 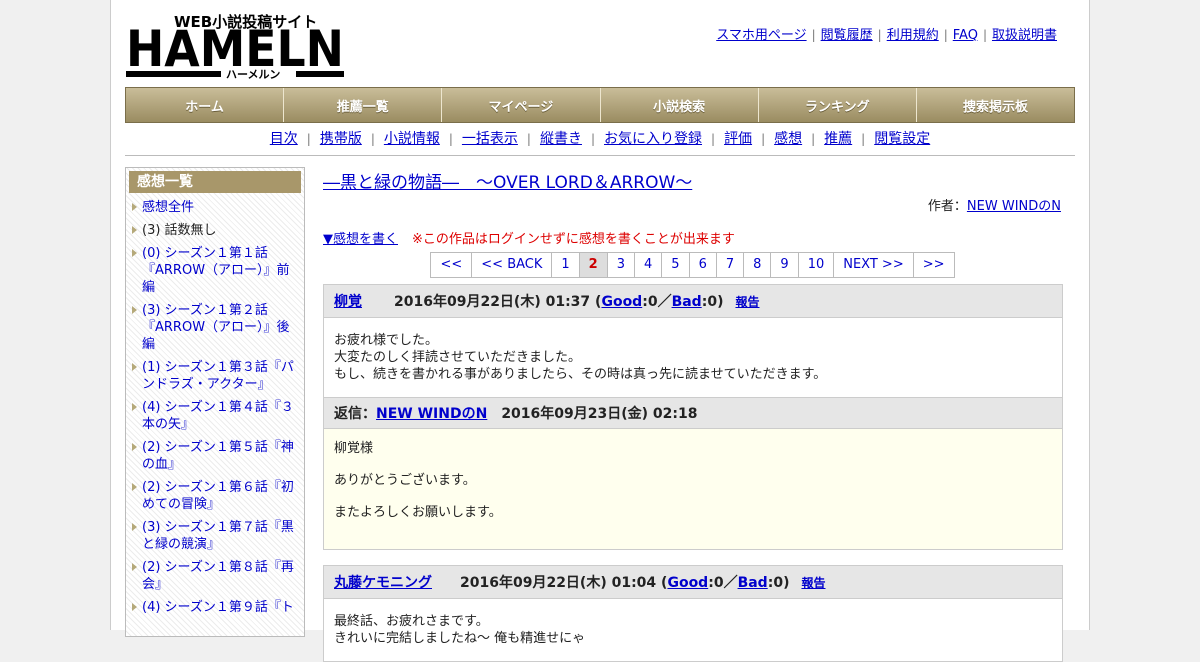 I want to click on sidebar-item: (2) シーズン１第６話『初めての冒険』, so click(x=215, y=497).